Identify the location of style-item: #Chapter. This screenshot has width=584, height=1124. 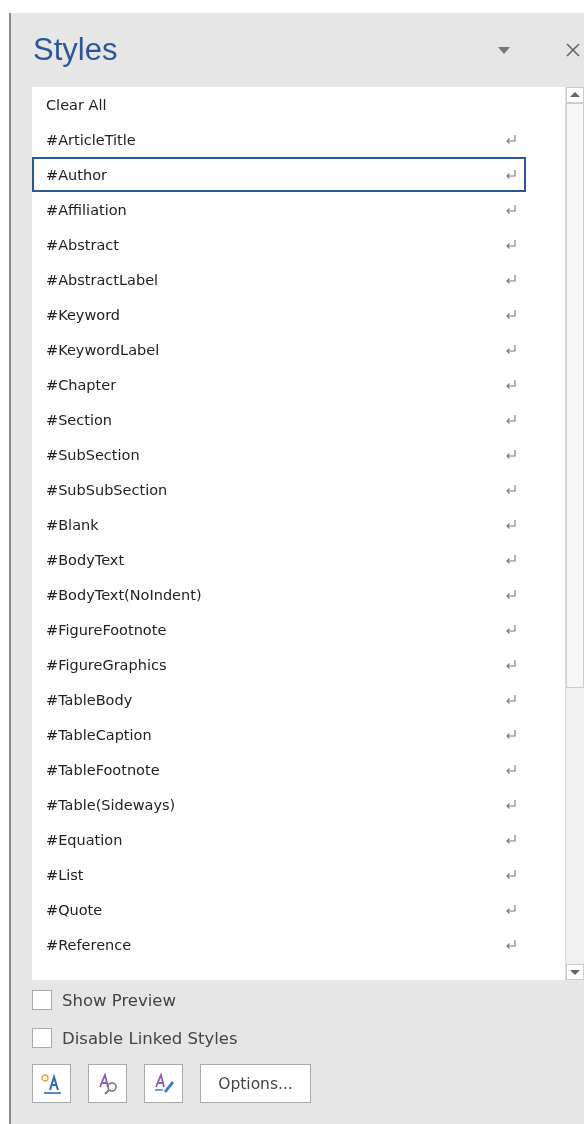
(279, 384).